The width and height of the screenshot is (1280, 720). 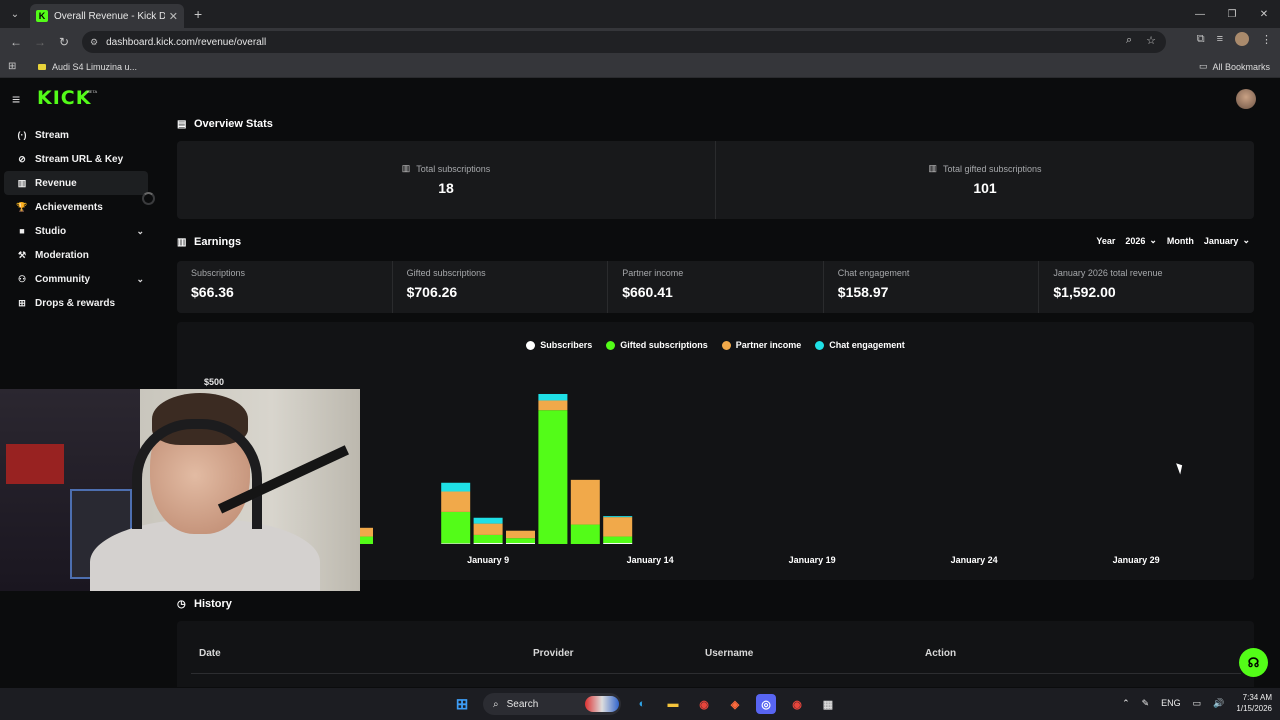 What do you see at coordinates (1146, 703) in the screenshot?
I see `pen-icon: ✎` at bounding box center [1146, 703].